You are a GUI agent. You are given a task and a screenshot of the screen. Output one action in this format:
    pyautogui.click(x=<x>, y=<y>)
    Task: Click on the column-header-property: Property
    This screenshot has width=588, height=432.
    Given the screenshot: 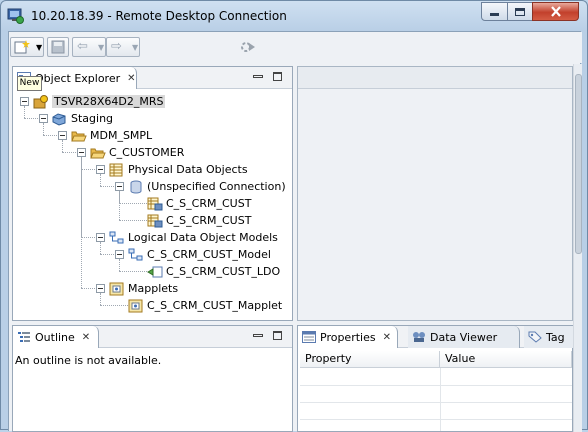 What is the action you would take?
    pyautogui.click(x=370, y=359)
    